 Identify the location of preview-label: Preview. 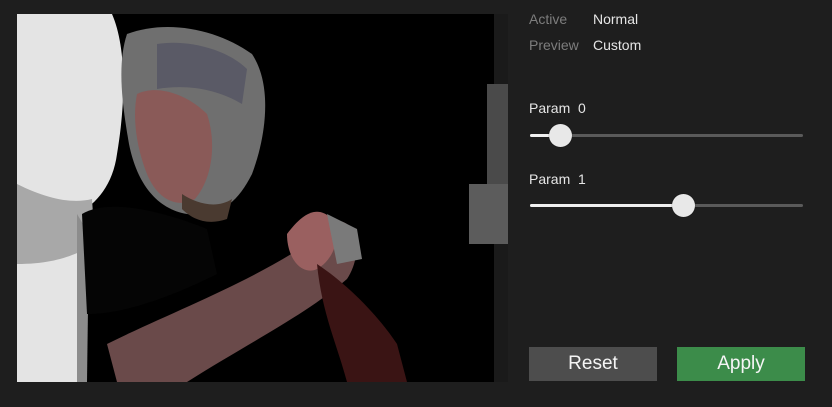
(554, 45).